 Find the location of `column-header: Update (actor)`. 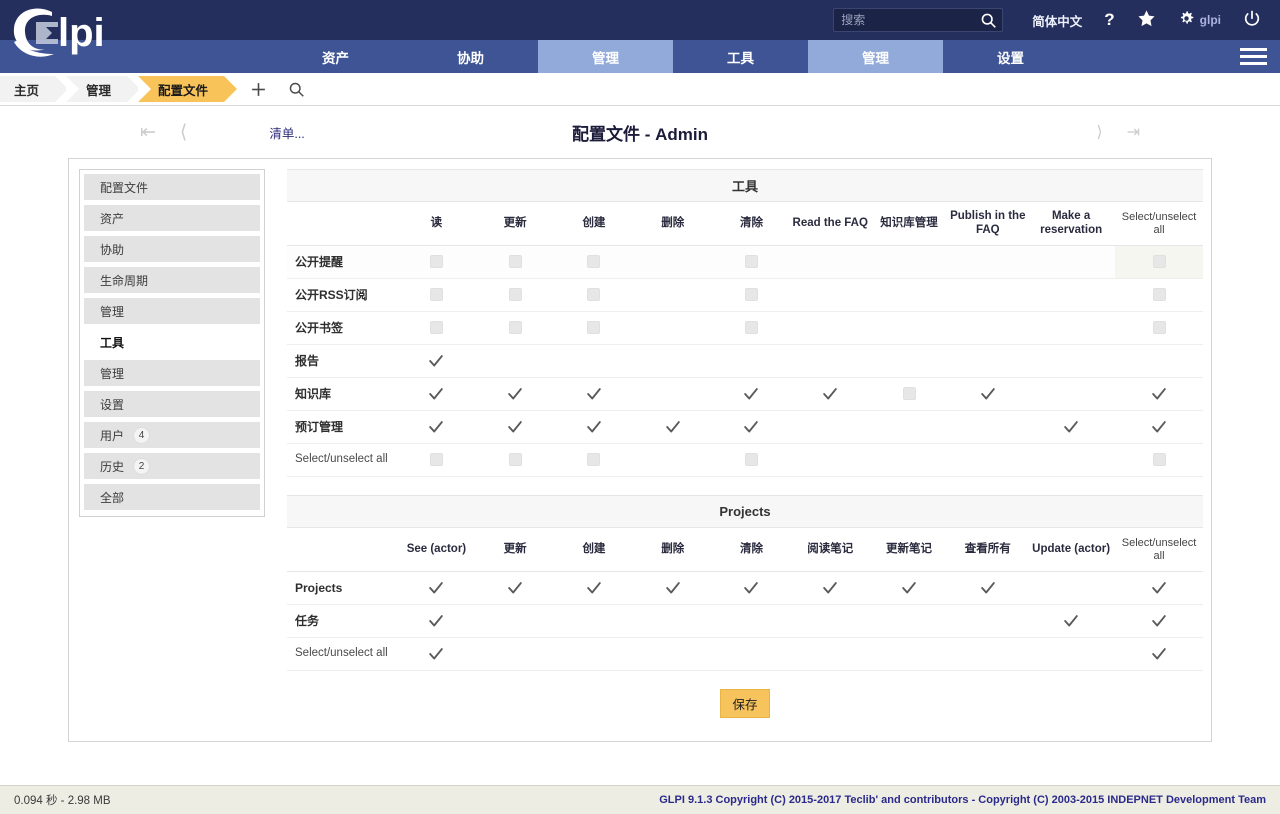

column-header: Update (actor) is located at coordinates (1071, 549).